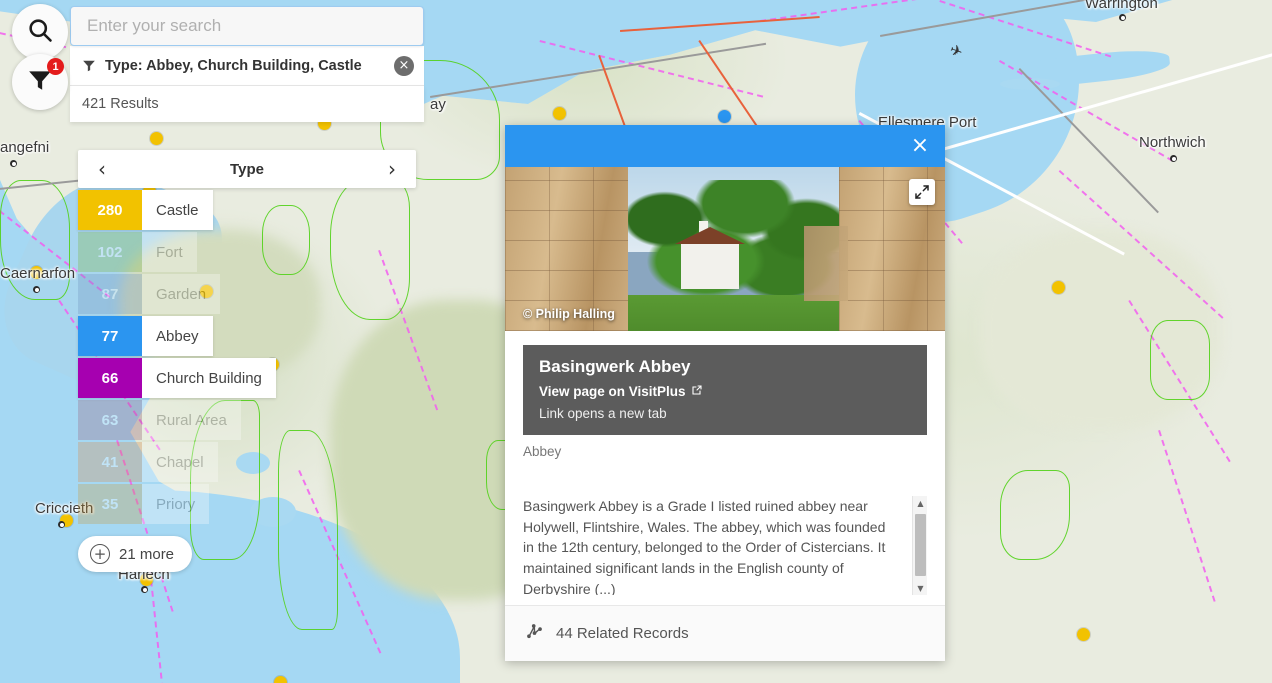  Describe the element at coordinates (622, 633) in the screenshot. I see `related-records-label: 44 Related Records` at that location.